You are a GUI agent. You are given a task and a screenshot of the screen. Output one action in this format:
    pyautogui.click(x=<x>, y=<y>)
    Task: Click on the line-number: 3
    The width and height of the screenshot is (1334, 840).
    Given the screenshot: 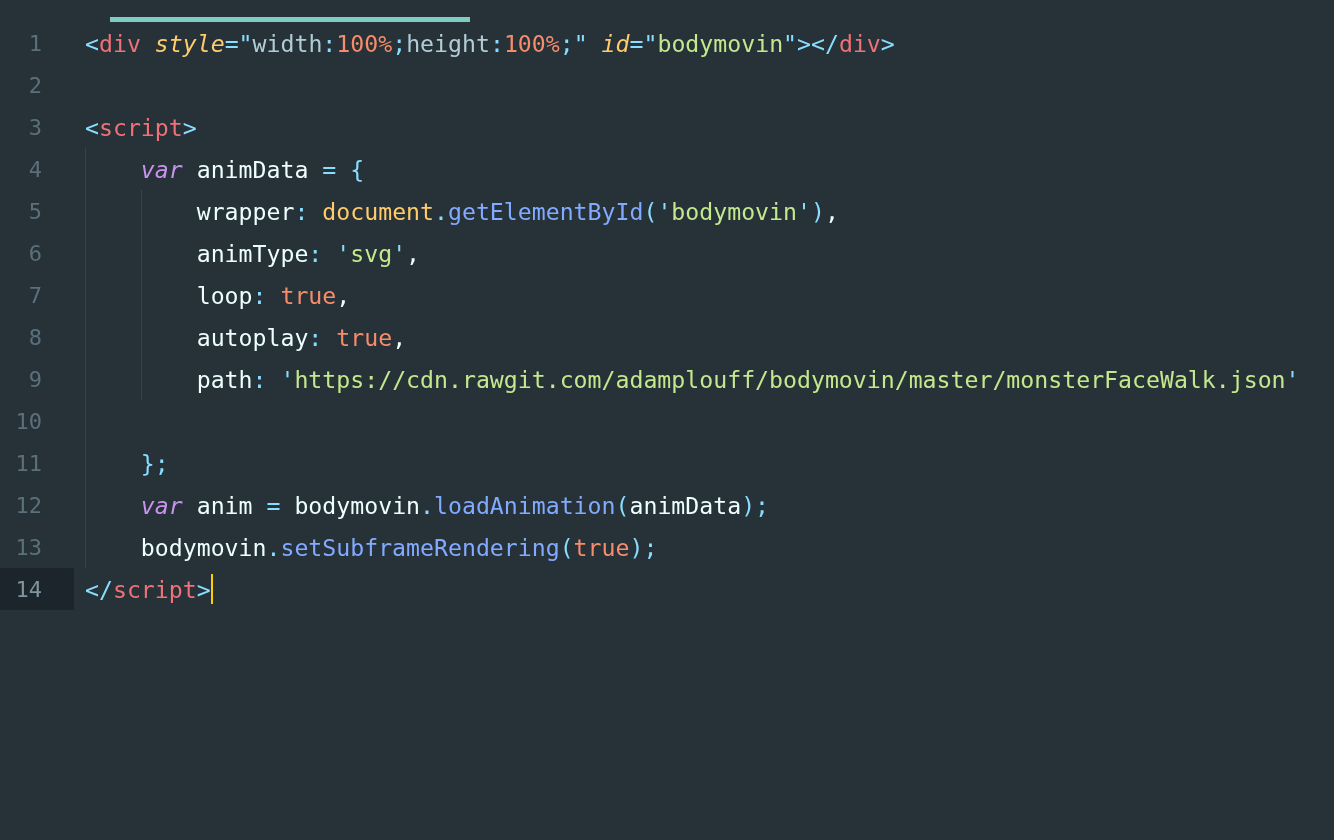 What is the action you would take?
    pyautogui.click(x=35, y=127)
    